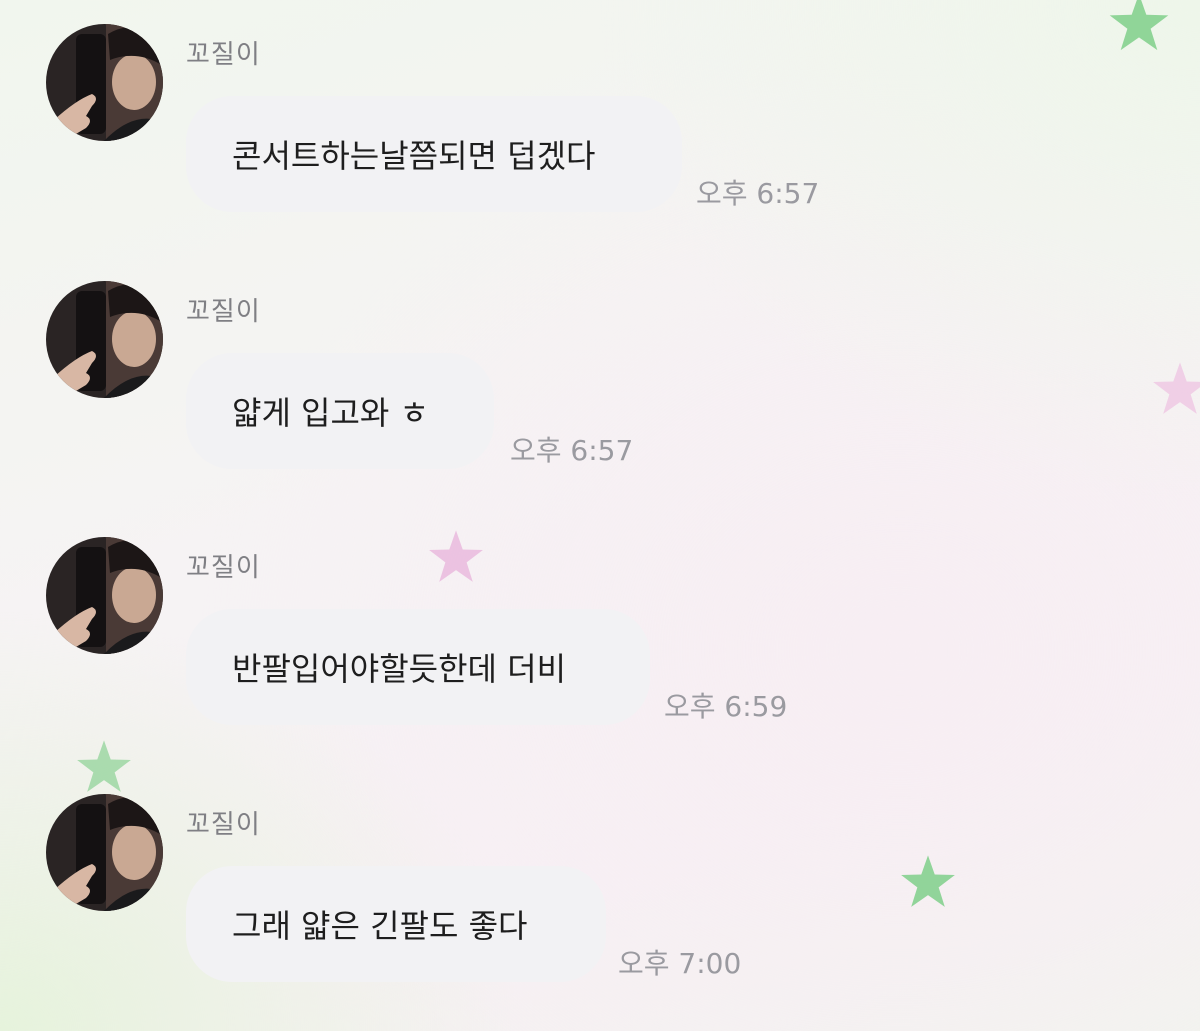  Describe the element at coordinates (396, 924) in the screenshot. I see `message-bubble: 그래 얇은 긴팔도 좋다` at that location.